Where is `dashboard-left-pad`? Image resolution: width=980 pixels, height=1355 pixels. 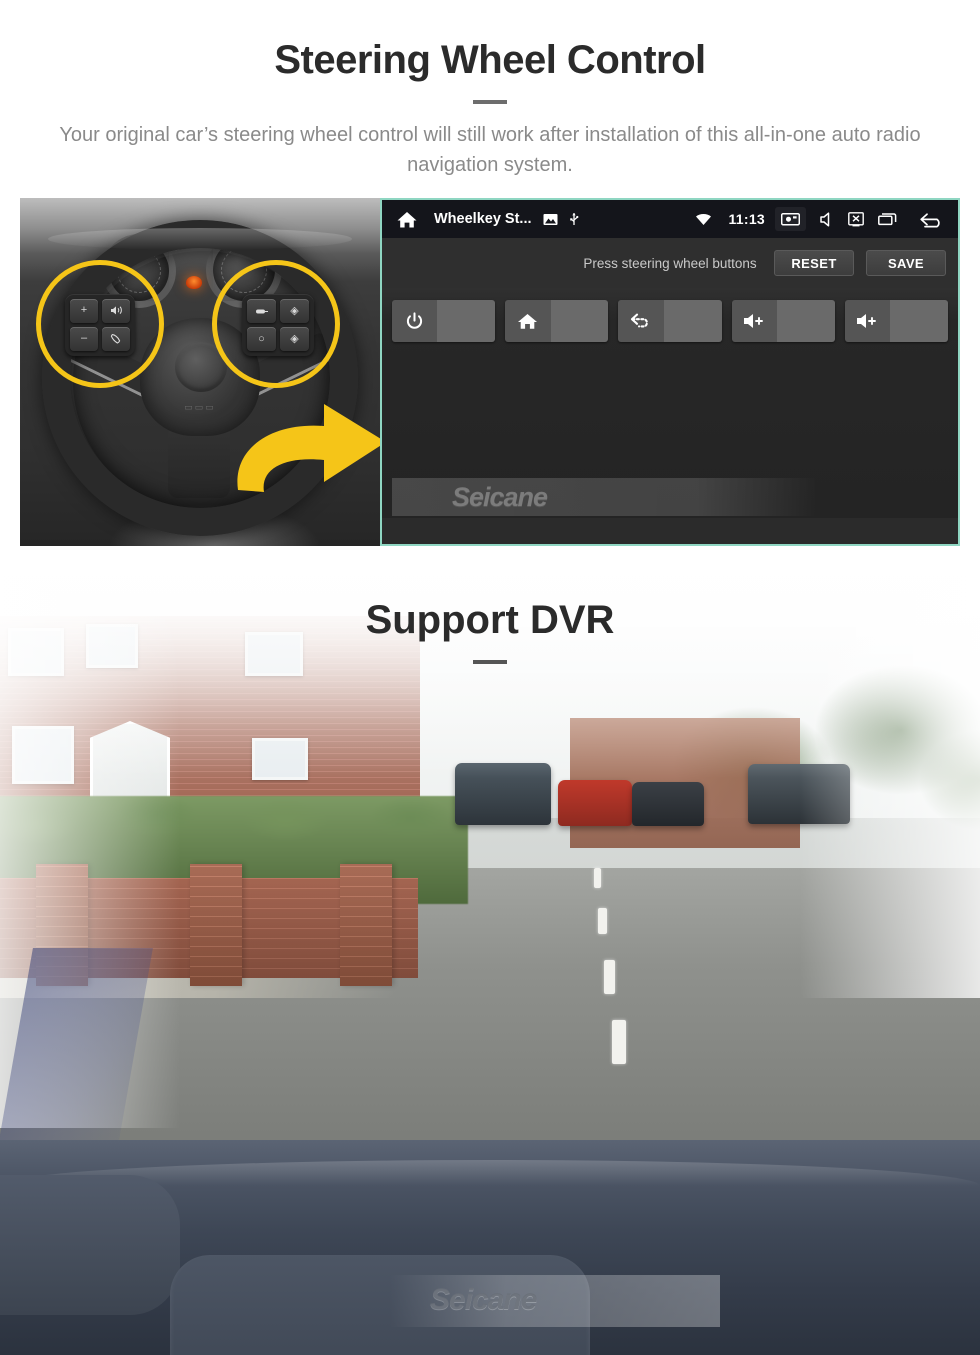 dashboard-left-pad is located at coordinates (90, 1245).